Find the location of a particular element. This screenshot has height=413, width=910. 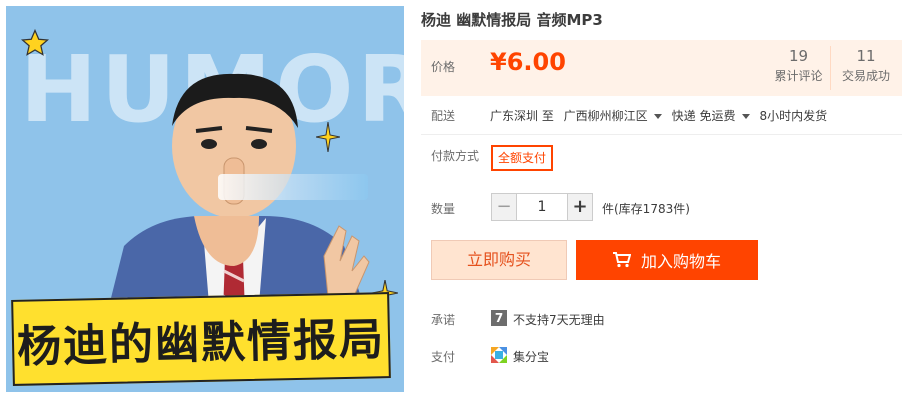

quantity-decrease-button: − is located at coordinates (504, 207).